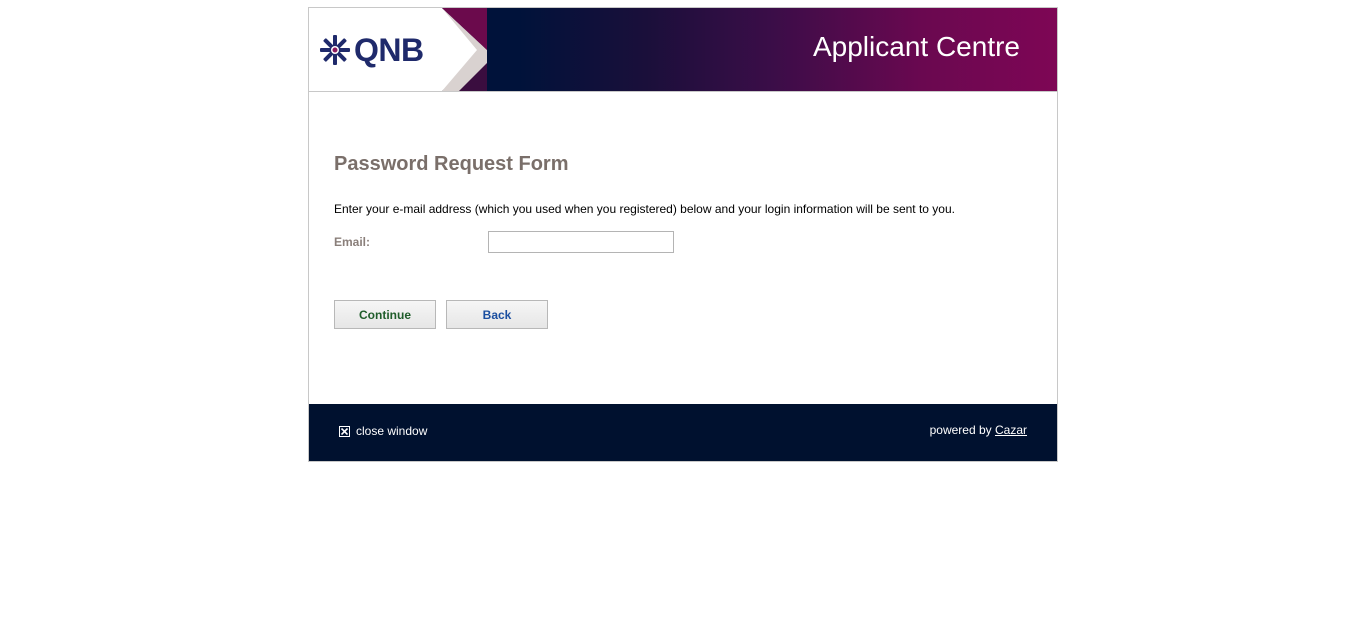  I want to click on form-title: Password Request Form, so click(451, 164).